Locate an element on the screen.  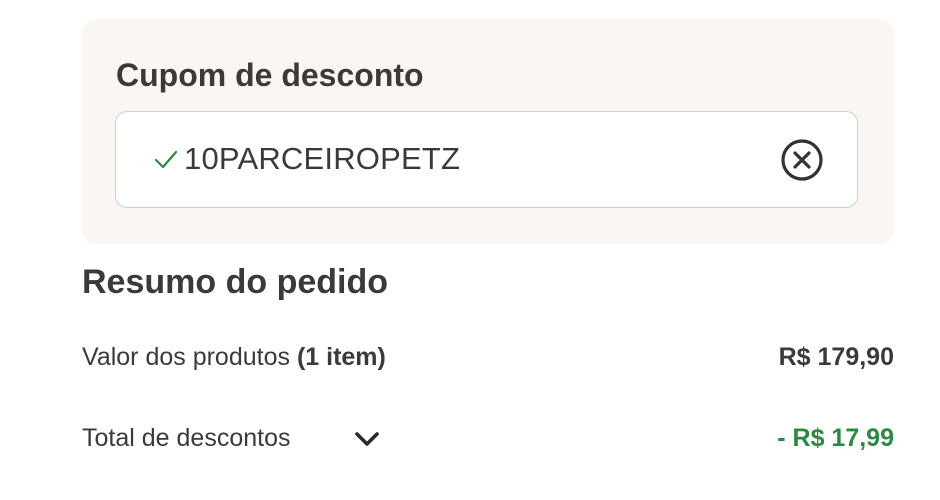
clear-coupon-button is located at coordinates (802, 160).